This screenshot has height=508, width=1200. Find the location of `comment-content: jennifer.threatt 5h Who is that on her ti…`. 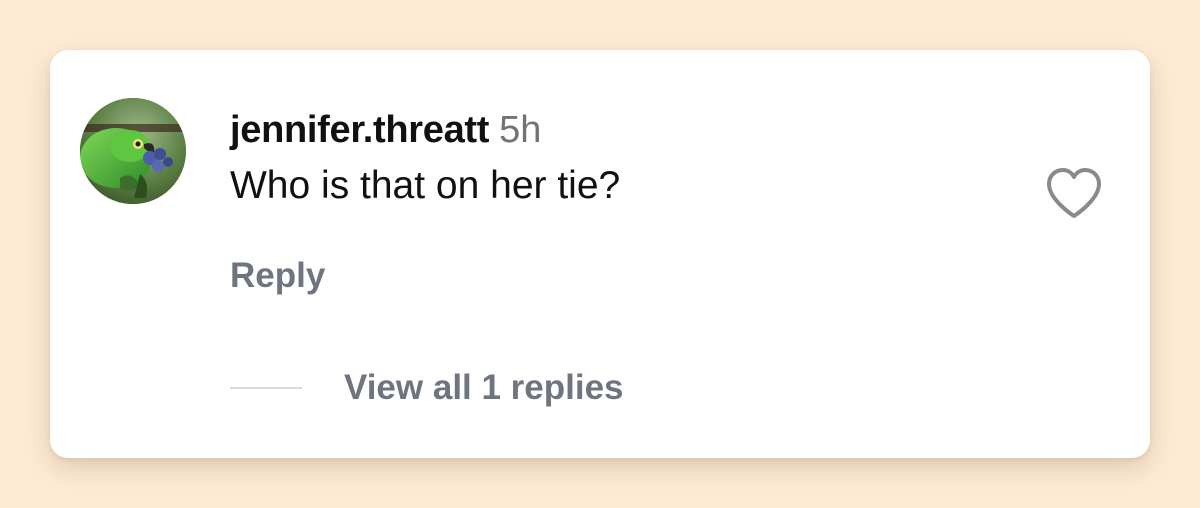

comment-content: jennifer.threatt 5h Who is that on her ti… is located at coordinates (635, 158).